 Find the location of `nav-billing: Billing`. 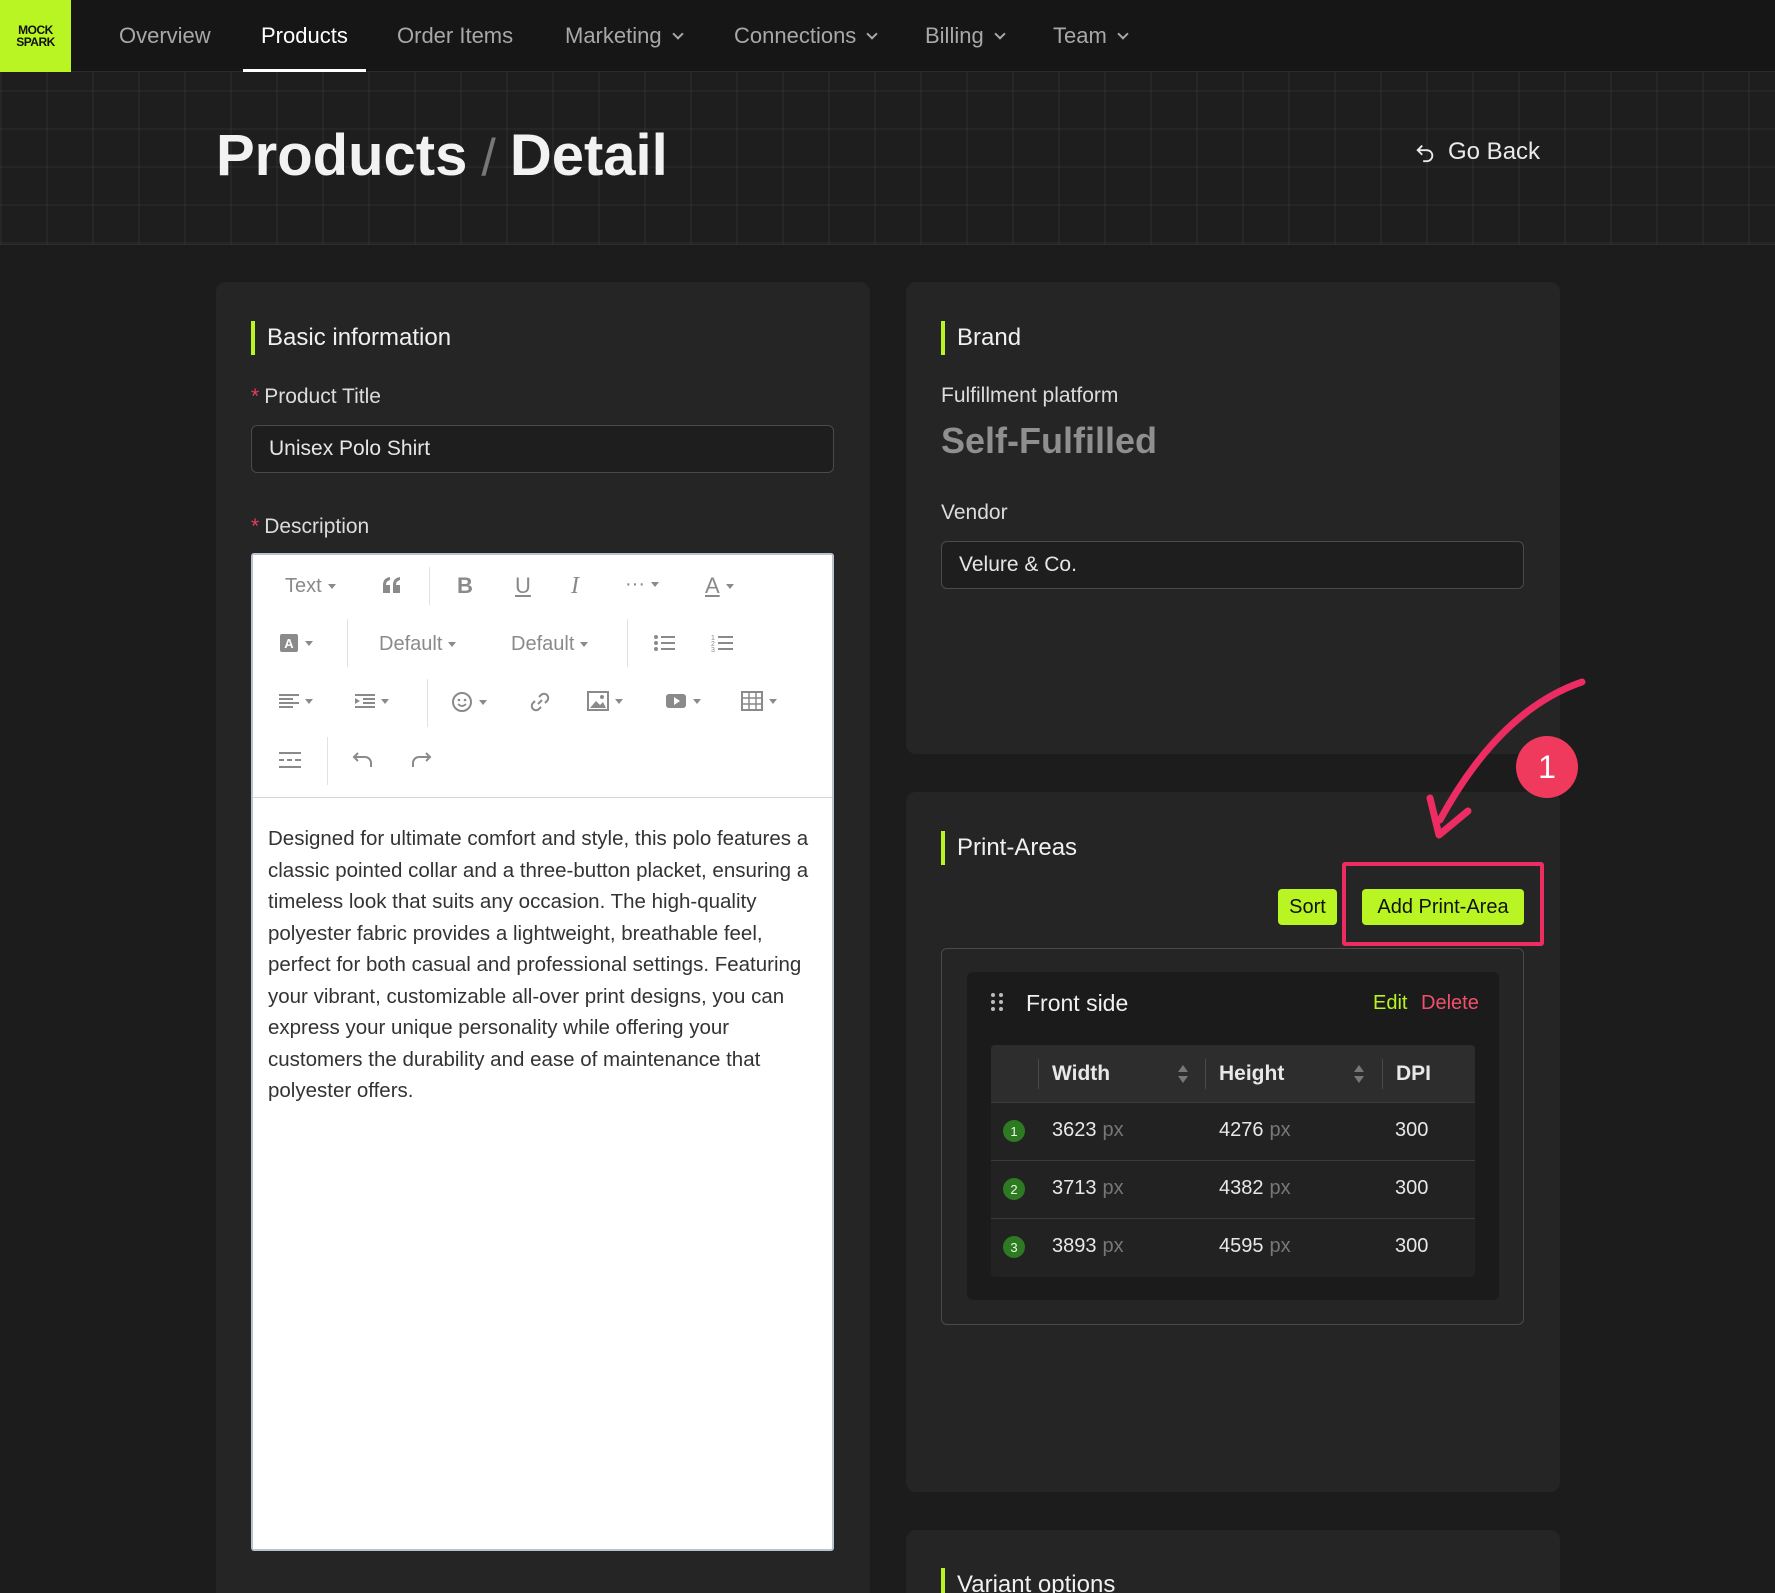

nav-billing: Billing is located at coordinates (965, 36).